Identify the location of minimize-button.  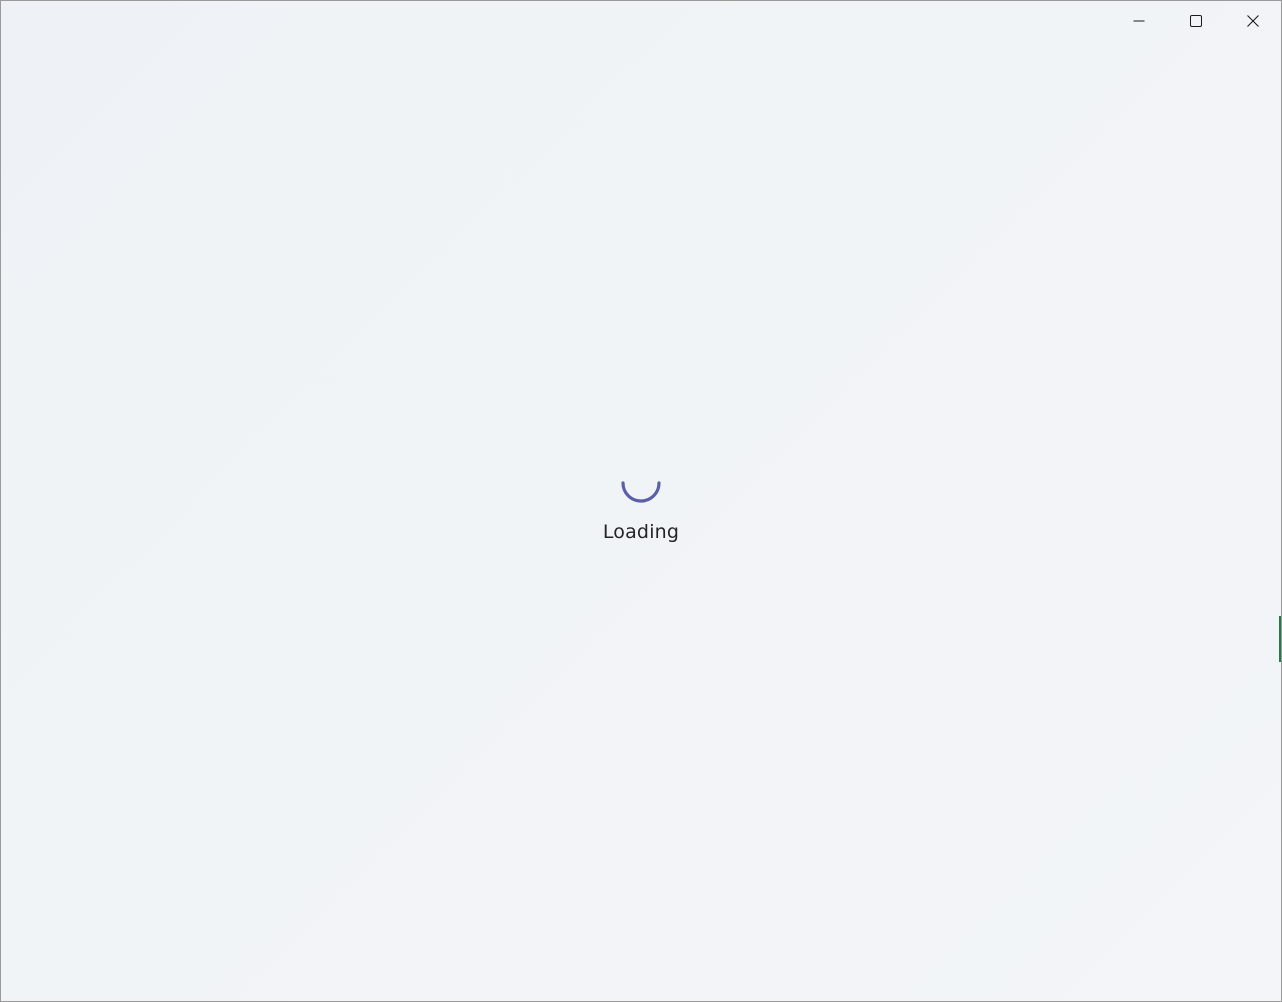
(1138, 21).